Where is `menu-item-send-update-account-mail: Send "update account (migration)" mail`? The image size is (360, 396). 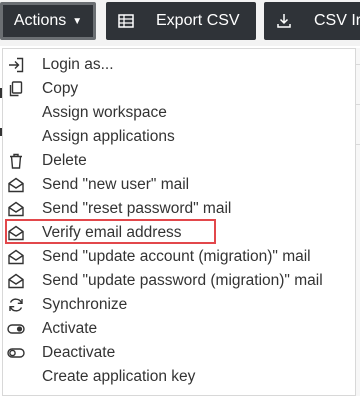 menu-item-send-update-account-mail: Send "update account (migration)" mail is located at coordinates (180, 257).